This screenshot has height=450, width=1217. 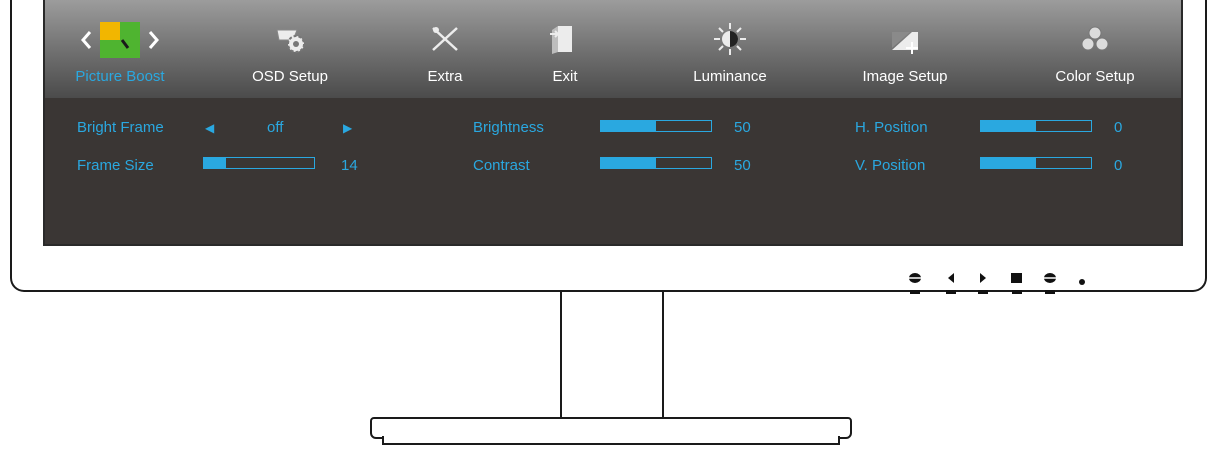 What do you see at coordinates (349, 165) in the screenshot?
I see `frame-size-value: 14` at bounding box center [349, 165].